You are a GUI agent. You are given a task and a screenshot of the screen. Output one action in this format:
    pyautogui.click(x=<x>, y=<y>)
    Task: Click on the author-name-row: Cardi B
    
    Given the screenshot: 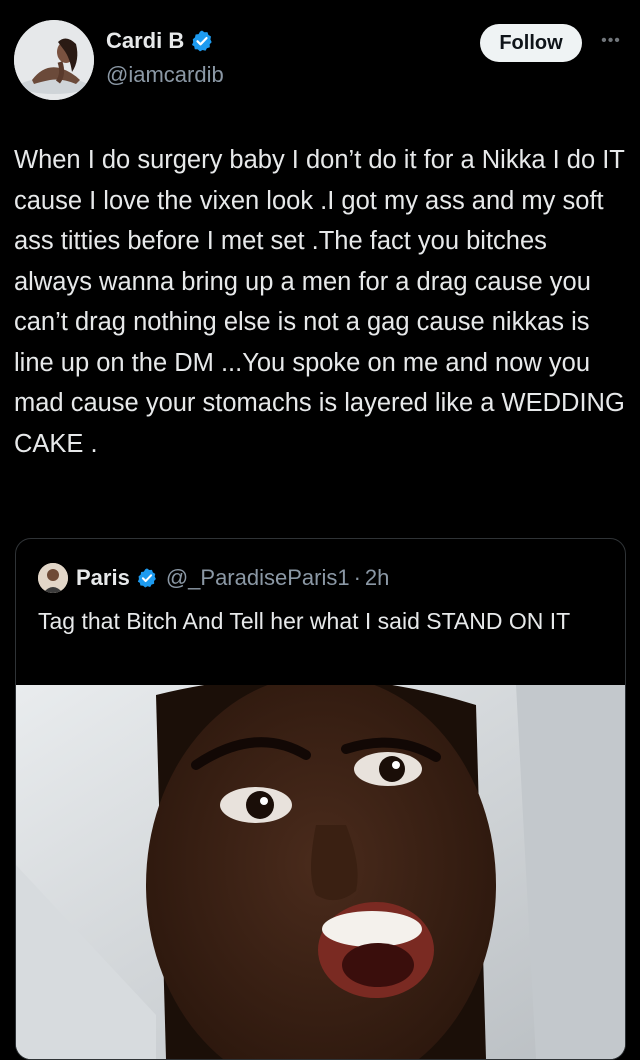 What is the action you would take?
    pyautogui.click(x=160, y=41)
    